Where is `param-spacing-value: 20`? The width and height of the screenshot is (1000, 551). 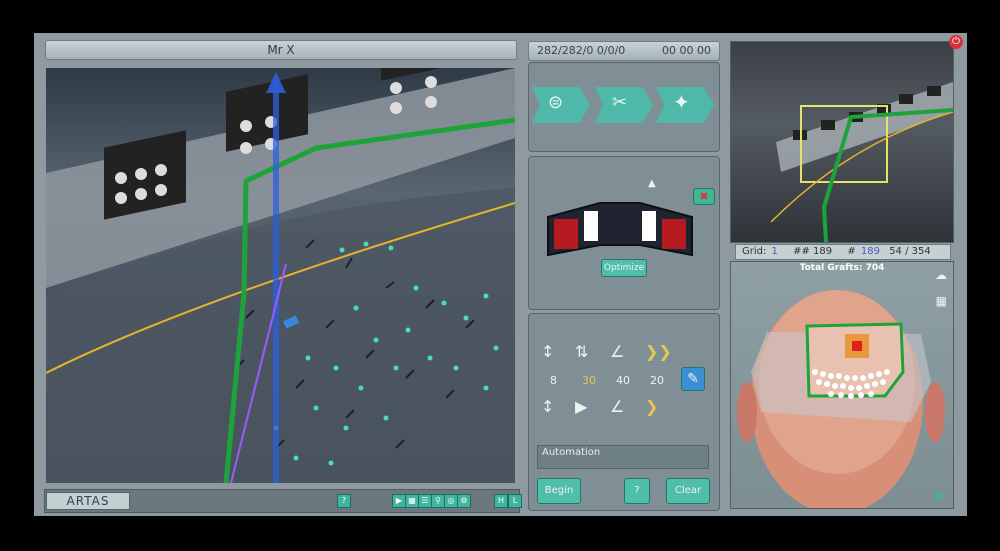
param-spacing-value: 20 is located at coordinates (657, 380).